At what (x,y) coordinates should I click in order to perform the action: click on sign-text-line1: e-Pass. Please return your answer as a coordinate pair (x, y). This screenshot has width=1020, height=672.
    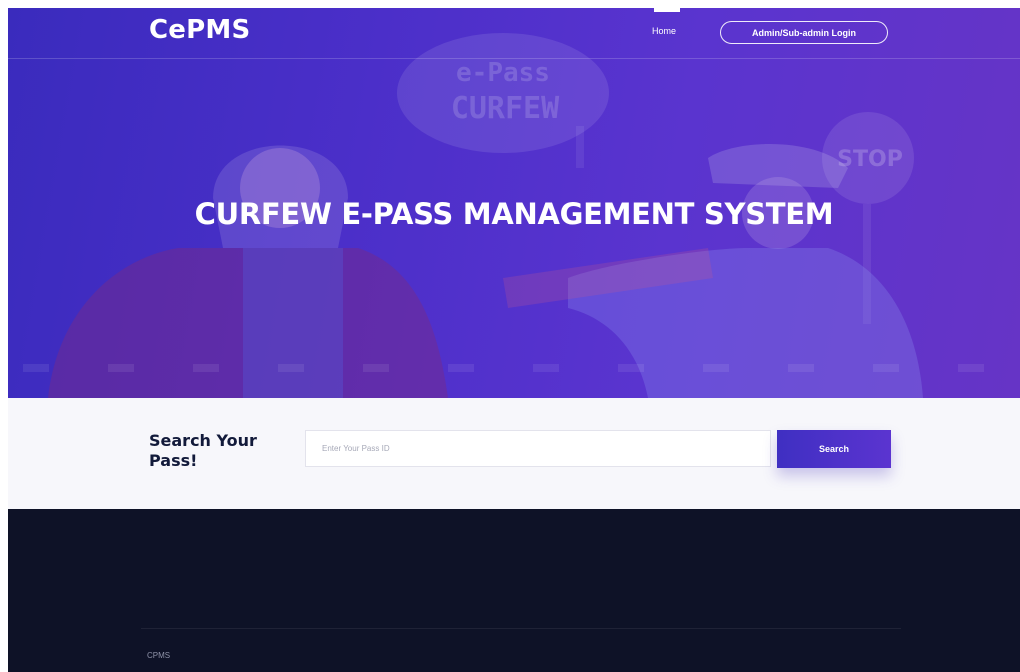
    Looking at the image, I should click on (503, 73).